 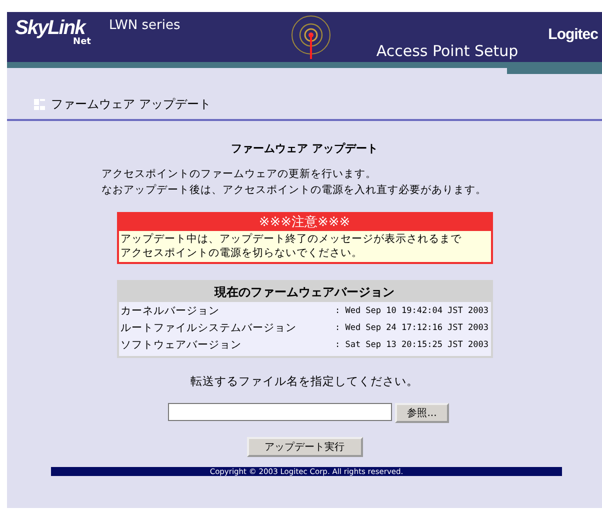 I want to click on antenna-icon, so click(x=311, y=37).